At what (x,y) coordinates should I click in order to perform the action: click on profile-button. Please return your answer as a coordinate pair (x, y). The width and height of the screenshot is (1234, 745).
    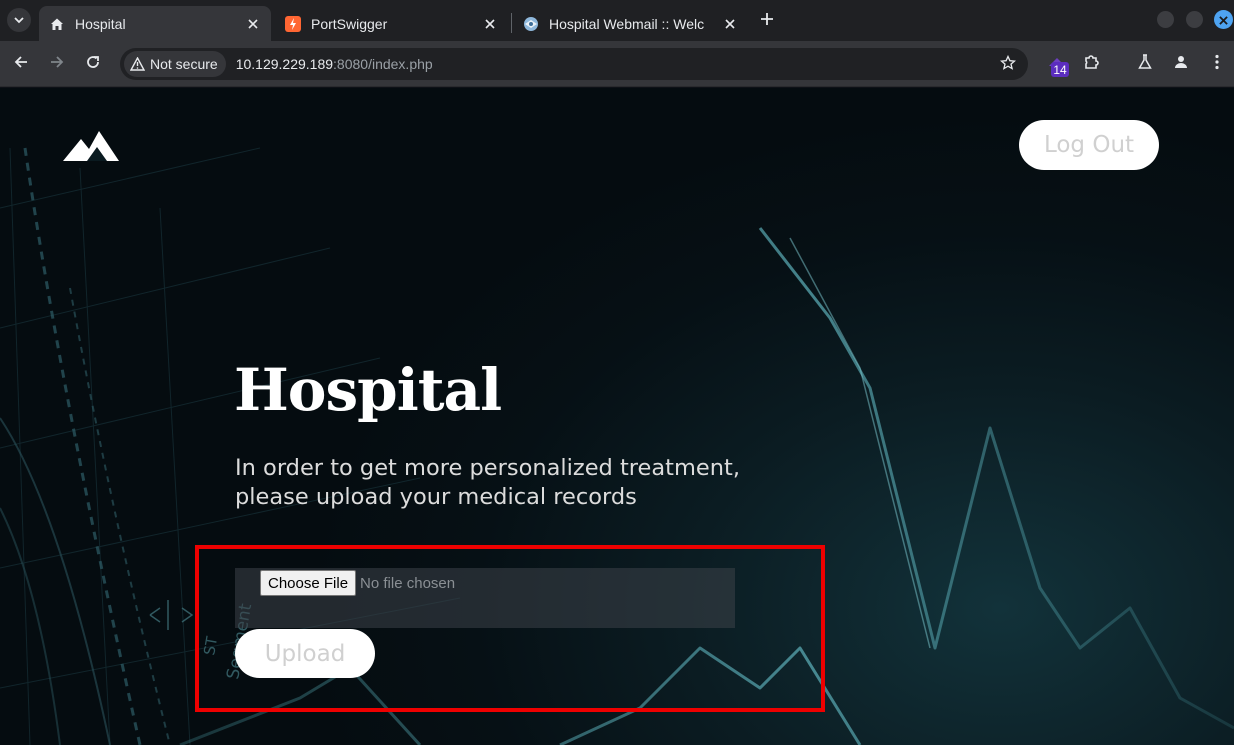
    Looking at the image, I should click on (1181, 64).